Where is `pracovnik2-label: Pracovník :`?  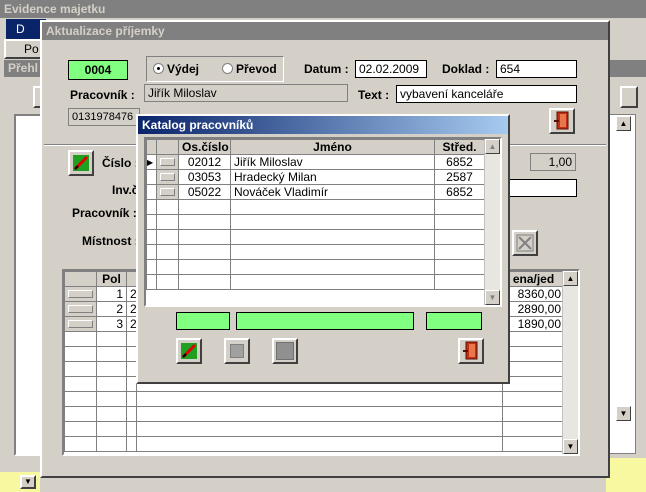
pracovnik2-label: Pracovník : is located at coordinates (104, 213).